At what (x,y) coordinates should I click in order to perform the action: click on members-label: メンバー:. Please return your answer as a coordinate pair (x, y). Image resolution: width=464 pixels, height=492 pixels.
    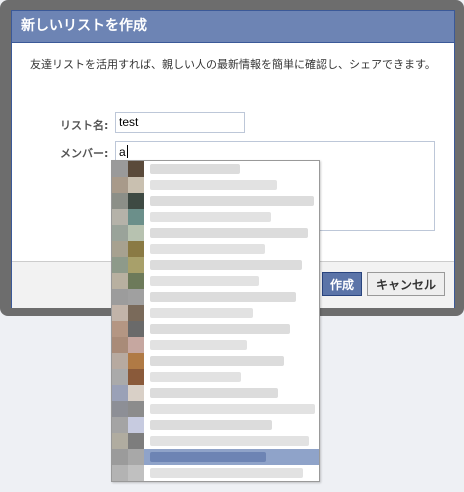
    Looking at the image, I should click on (84, 153).